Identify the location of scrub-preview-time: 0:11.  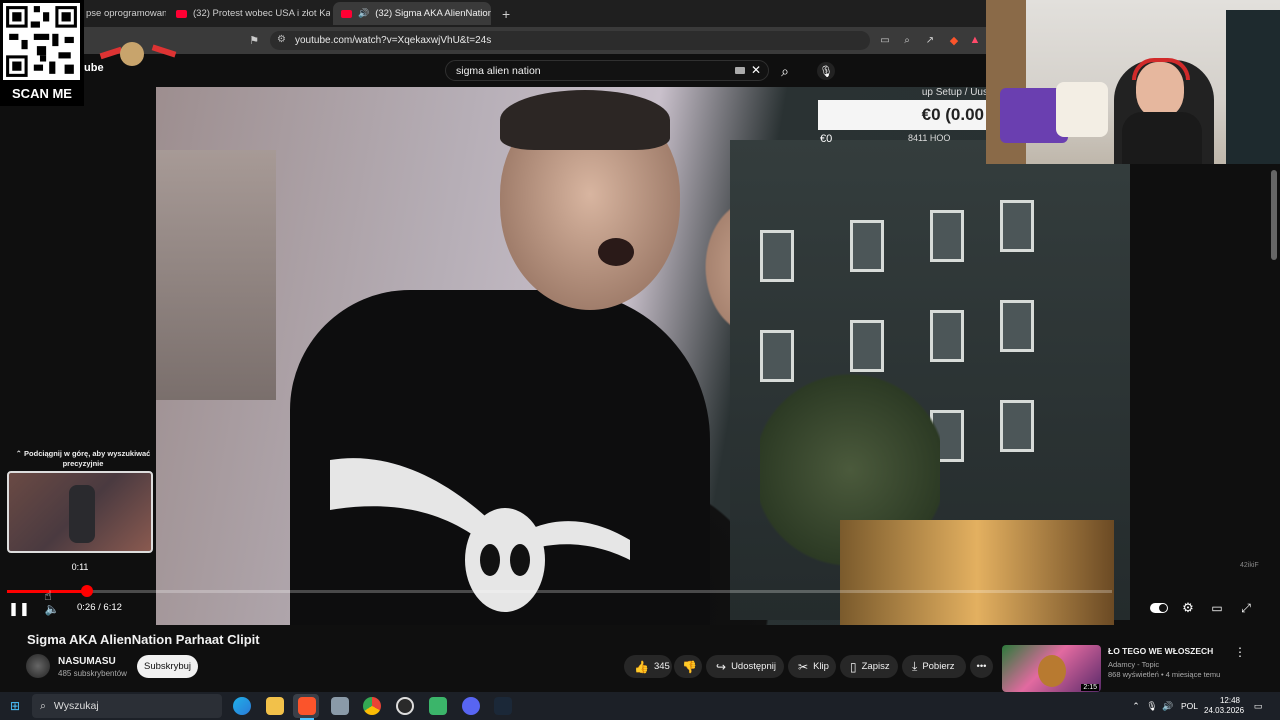
(80, 567).